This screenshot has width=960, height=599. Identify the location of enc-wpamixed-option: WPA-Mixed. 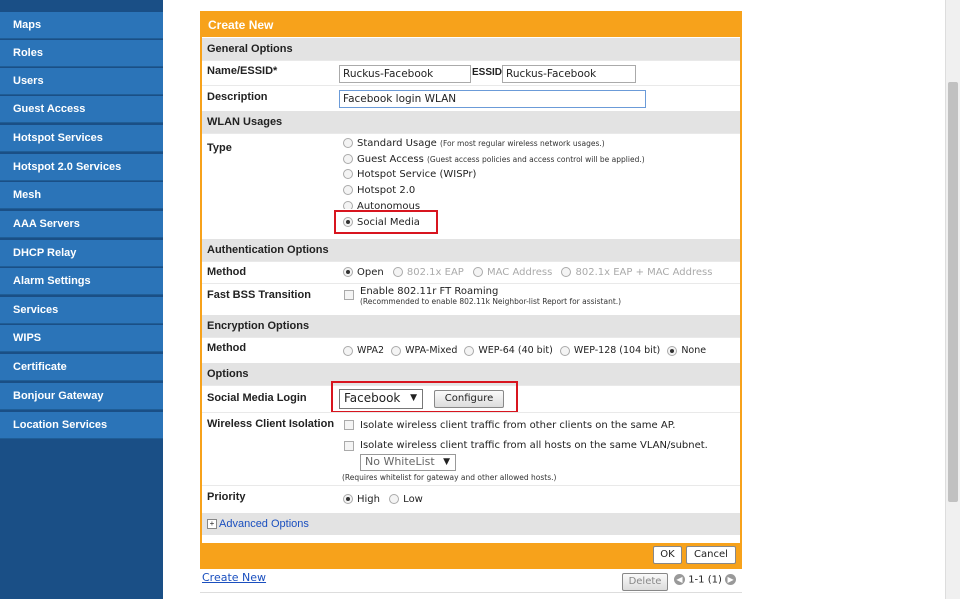
(424, 350).